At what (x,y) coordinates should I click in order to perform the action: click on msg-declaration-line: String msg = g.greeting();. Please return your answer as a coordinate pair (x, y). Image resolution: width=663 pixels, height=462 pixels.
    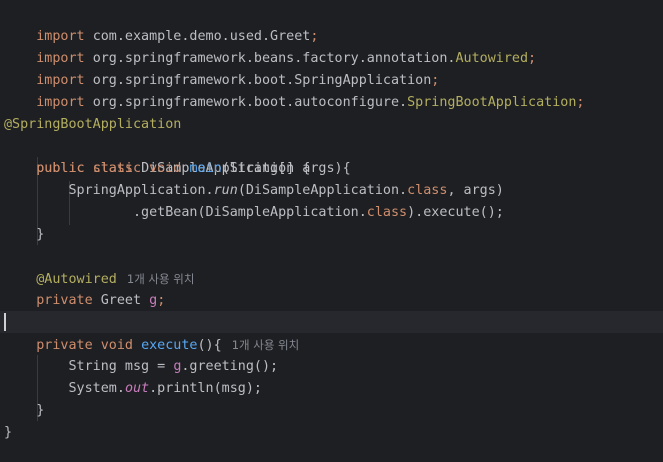
    Looking at the image, I should click on (141, 367).